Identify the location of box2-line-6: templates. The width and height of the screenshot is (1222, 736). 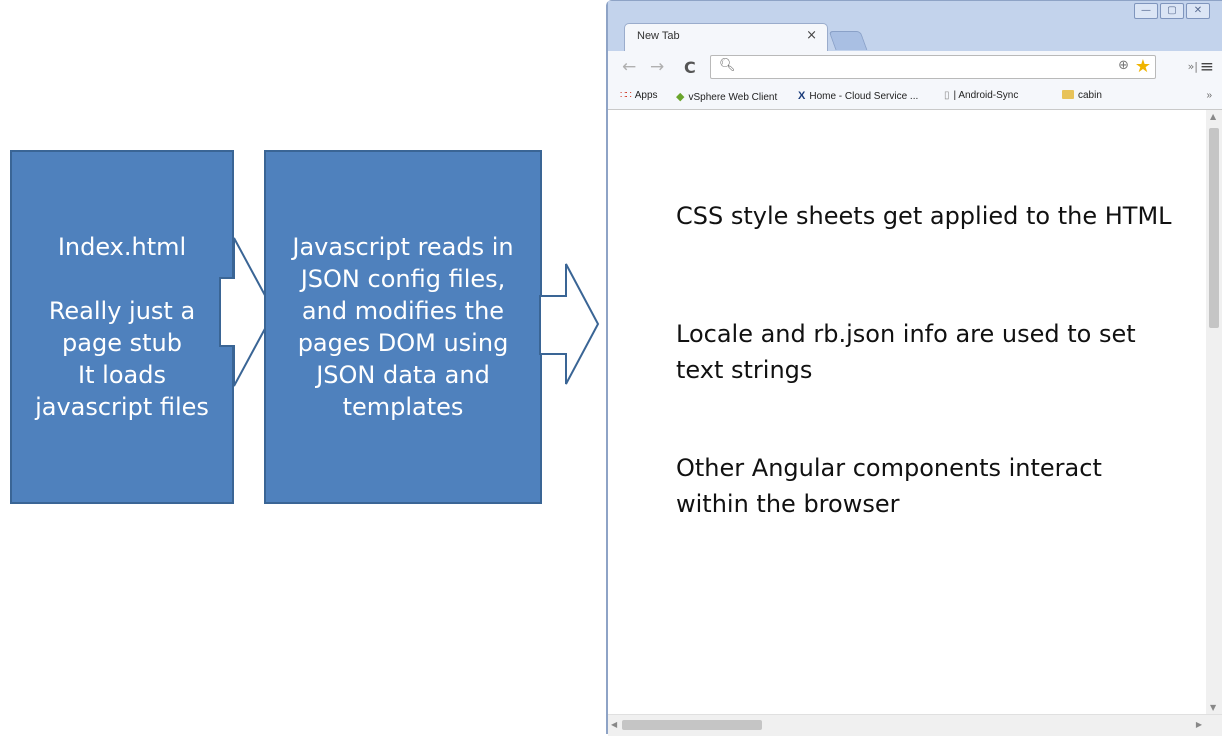
(403, 407).